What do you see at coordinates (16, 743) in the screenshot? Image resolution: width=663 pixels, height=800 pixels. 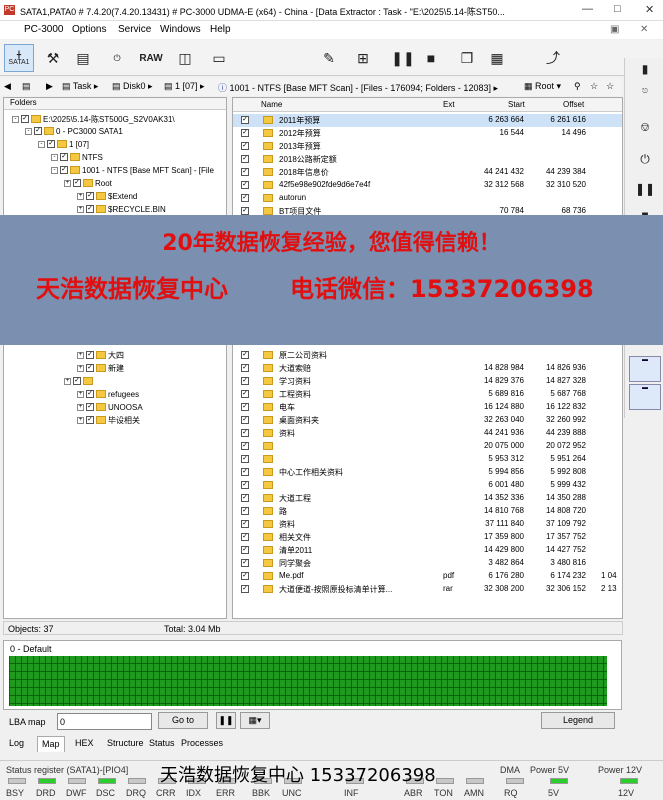 I see `tab-log: Log` at bounding box center [16, 743].